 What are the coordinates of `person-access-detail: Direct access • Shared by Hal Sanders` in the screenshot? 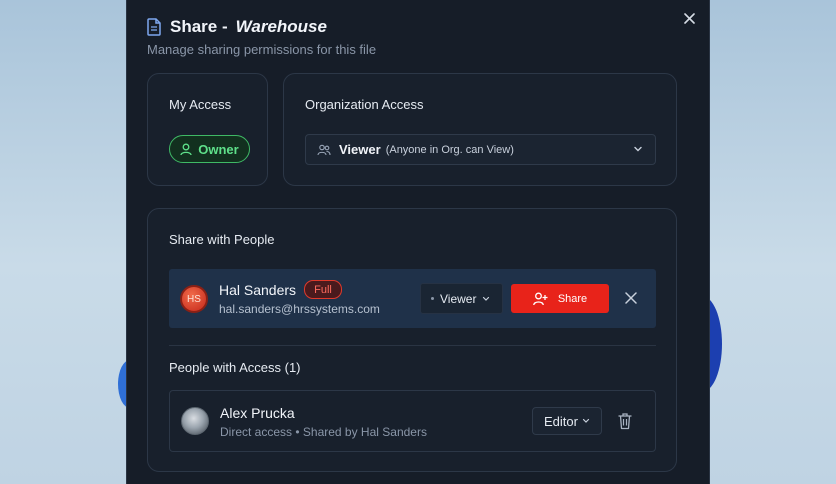 It's located at (323, 432).